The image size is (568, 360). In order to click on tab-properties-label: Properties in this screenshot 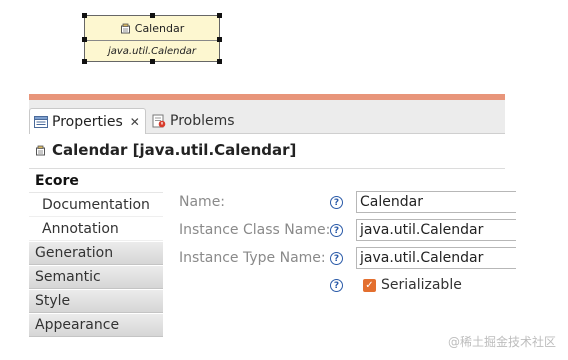, I will do `click(87, 121)`.